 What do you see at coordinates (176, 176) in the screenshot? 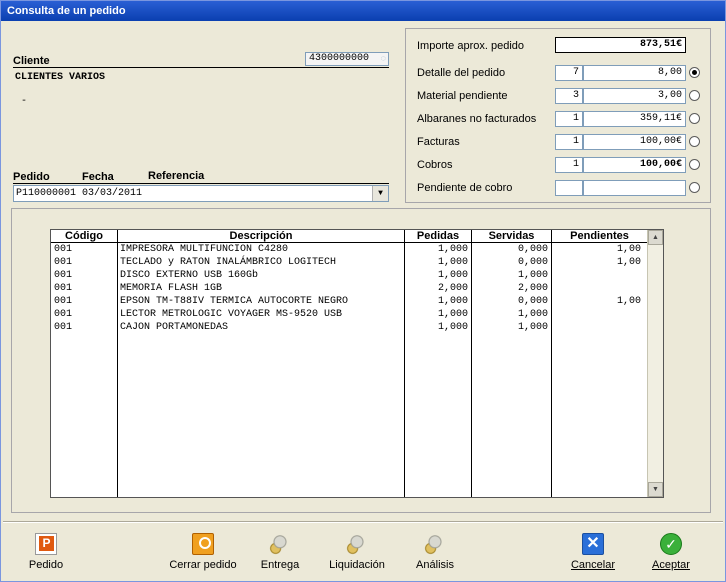
I see `referencia-label: Referencia` at bounding box center [176, 176].